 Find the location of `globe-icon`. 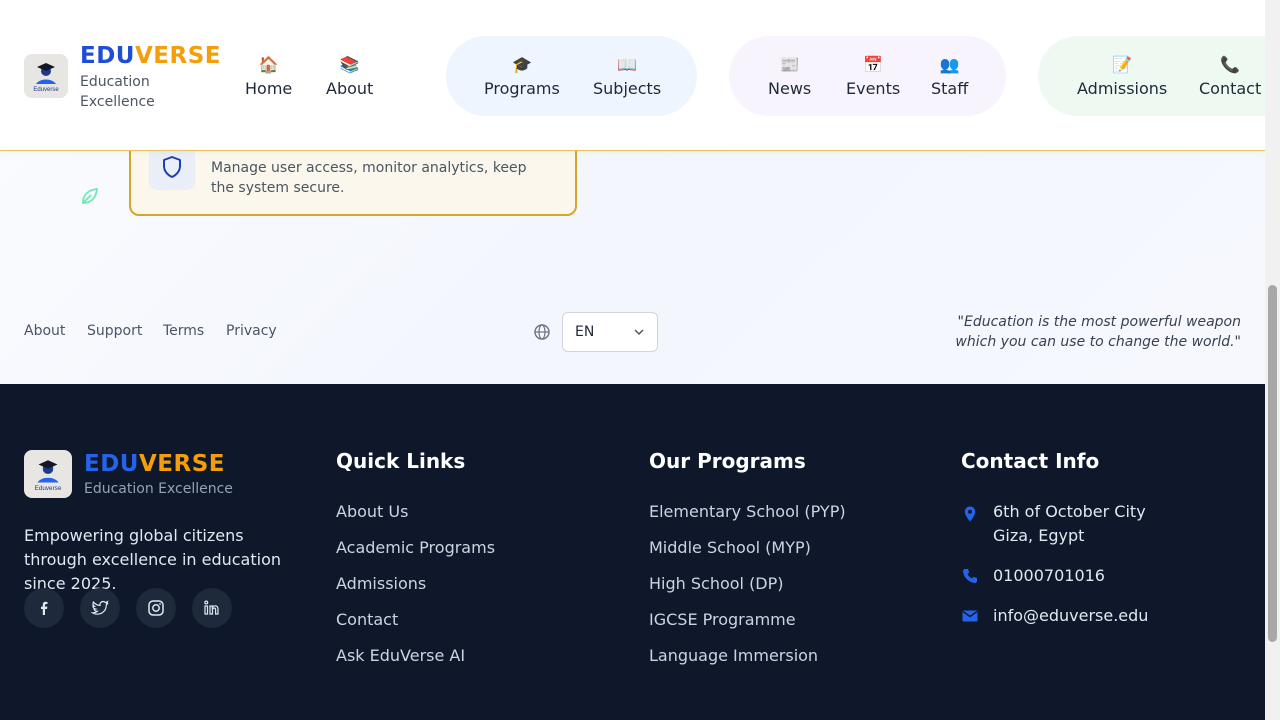

globe-icon is located at coordinates (542, 332).